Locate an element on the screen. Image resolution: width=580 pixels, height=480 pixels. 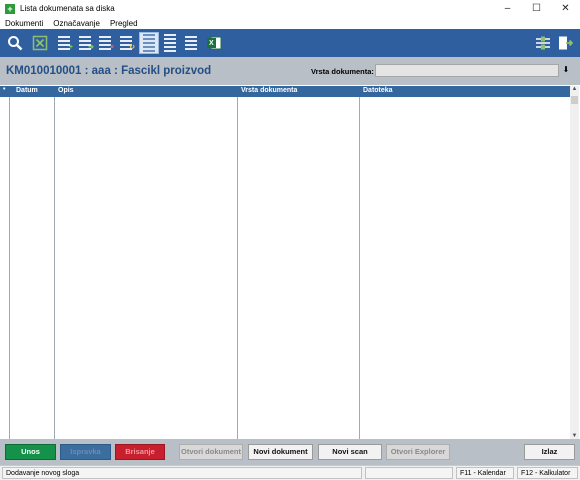
close-button: ✕ is located at coordinates (565, 8).